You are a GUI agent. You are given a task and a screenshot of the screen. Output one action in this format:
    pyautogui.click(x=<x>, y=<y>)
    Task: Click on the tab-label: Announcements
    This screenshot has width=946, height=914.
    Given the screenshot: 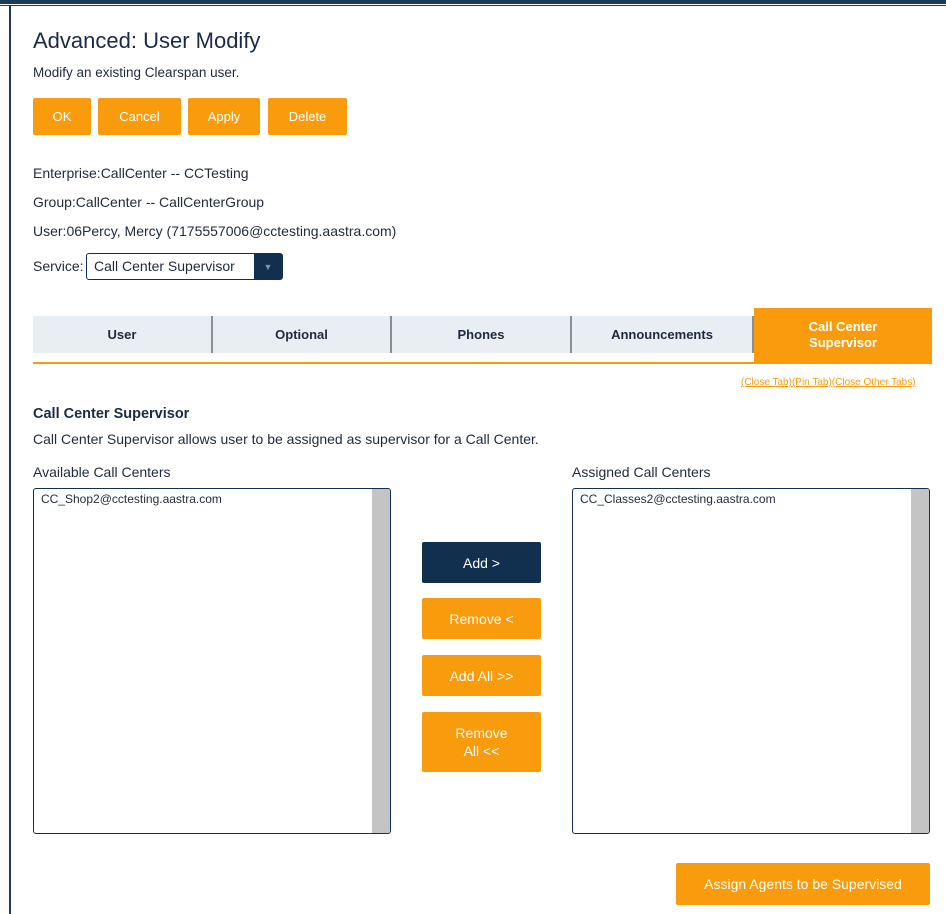 What is the action you would take?
    pyautogui.click(x=662, y=334)
    